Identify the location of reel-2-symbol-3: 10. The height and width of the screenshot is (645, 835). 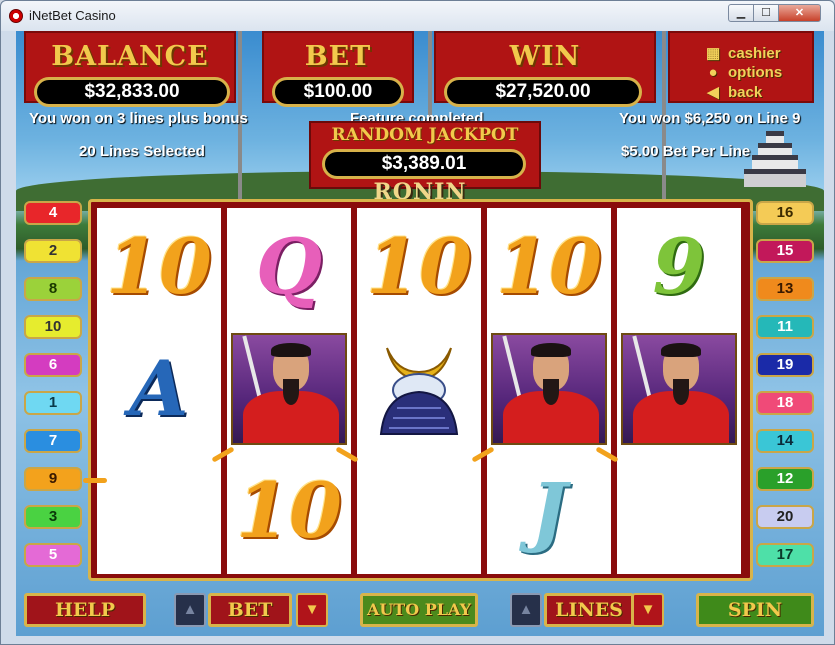
(289, 510).